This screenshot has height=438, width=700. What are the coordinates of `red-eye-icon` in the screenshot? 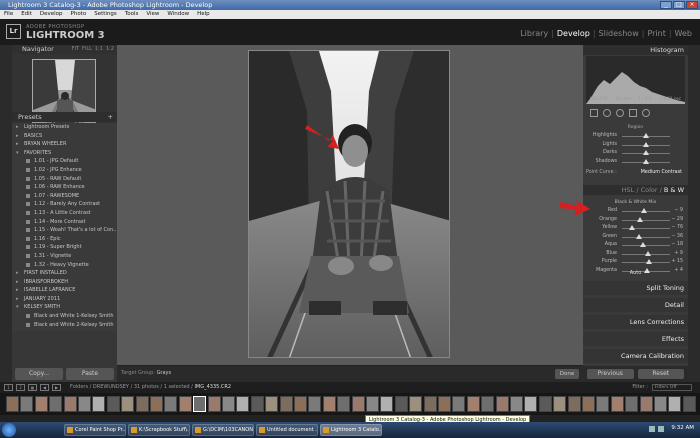 It's located at (620, 113).